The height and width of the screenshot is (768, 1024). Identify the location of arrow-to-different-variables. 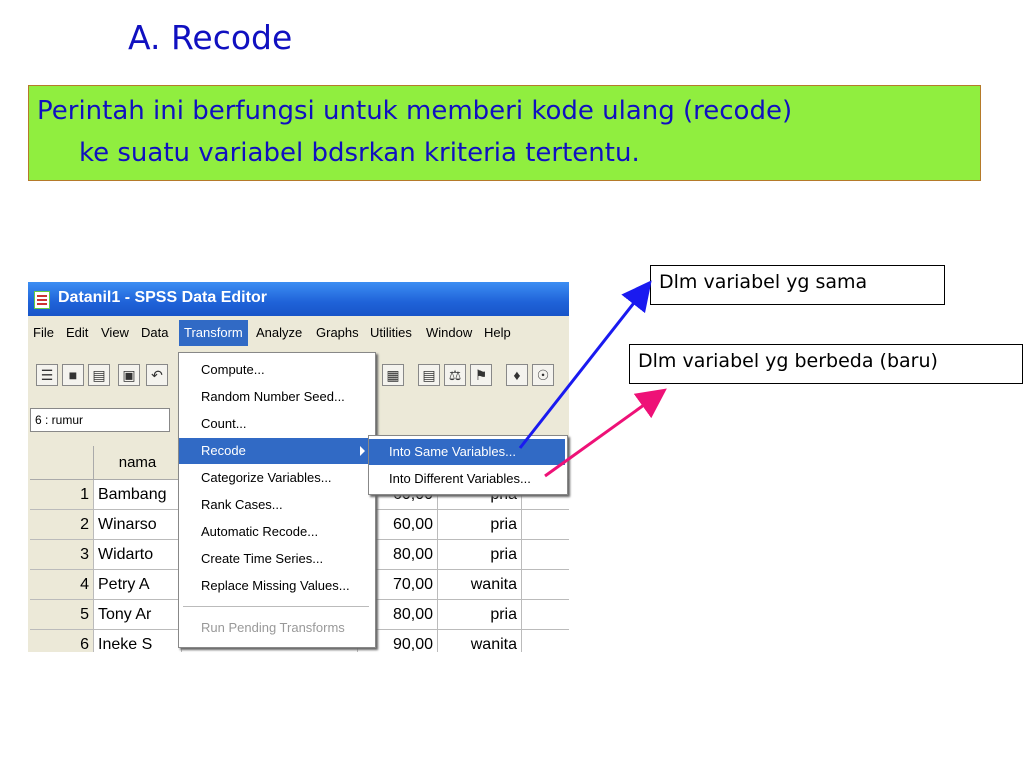
(605, 433).